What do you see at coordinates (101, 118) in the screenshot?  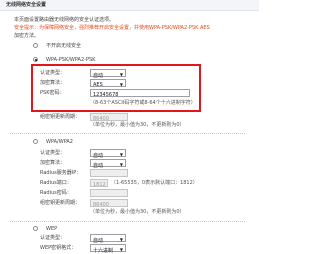 I see `group-key-value: 86400` at bounding box center [101, 118].